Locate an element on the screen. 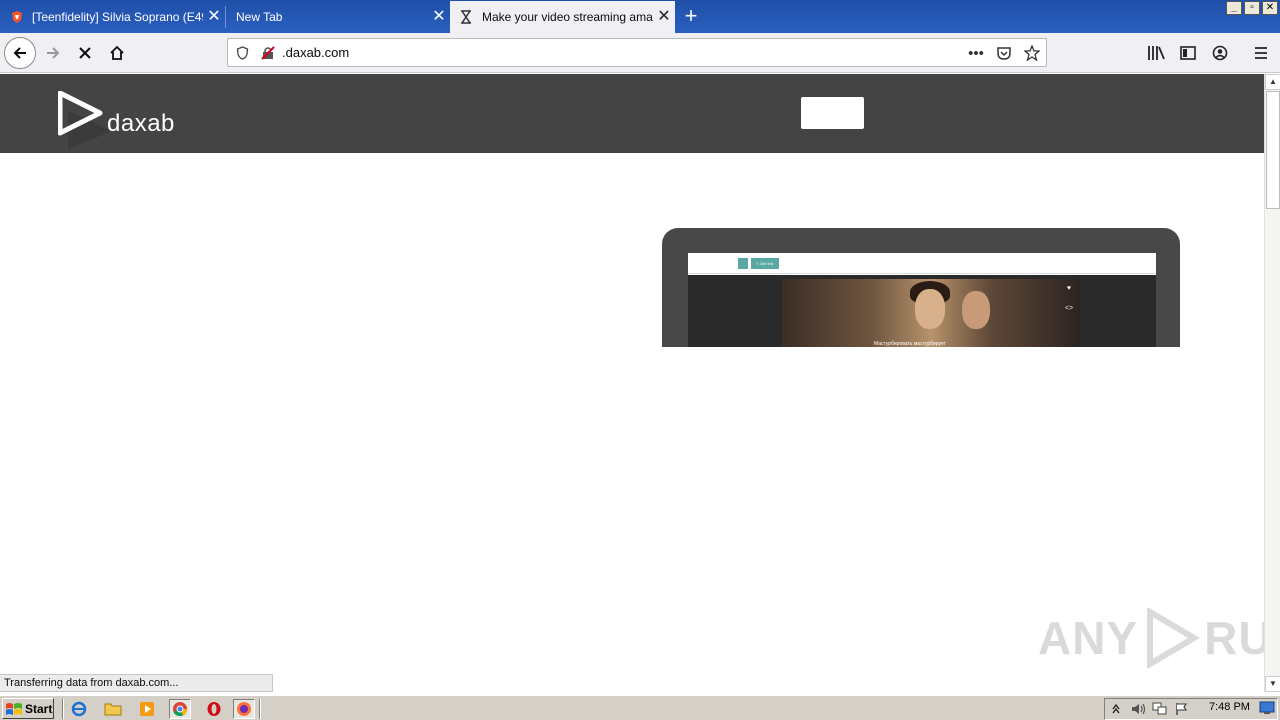 The height and width of the screenshot is (720, 1280). brave-shield-icon is located at coordinates (19, 17).